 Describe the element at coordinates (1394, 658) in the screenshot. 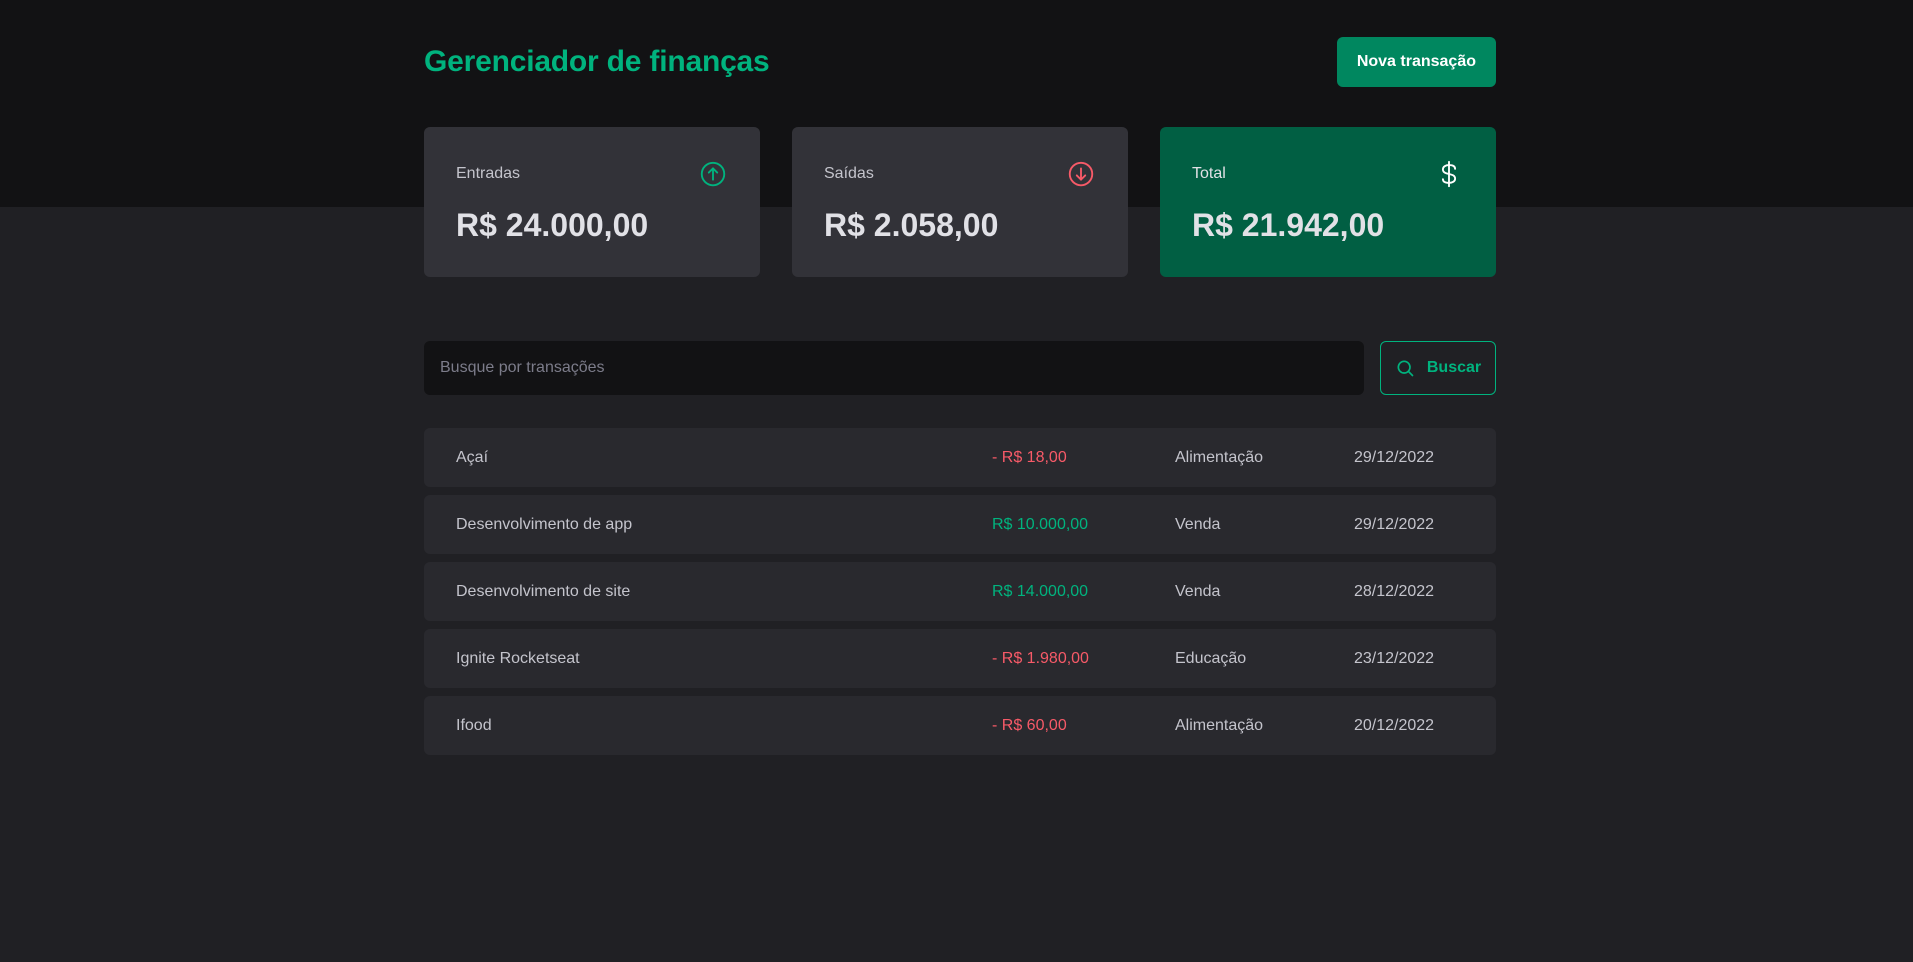

I see `transaction-date: 23/12/2022` at that location.